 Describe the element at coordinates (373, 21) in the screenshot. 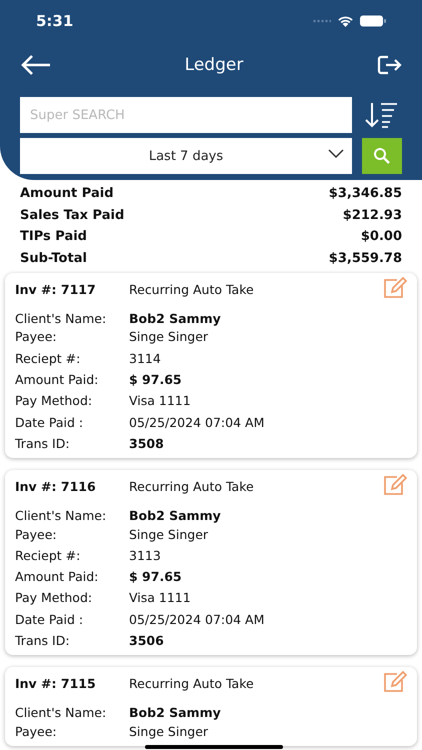

I see `battery-icon` at that location.